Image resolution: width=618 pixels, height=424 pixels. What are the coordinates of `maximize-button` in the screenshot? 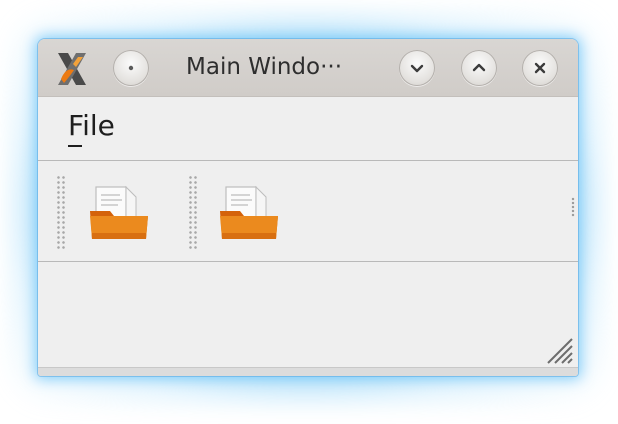 It's located at (479, 68).